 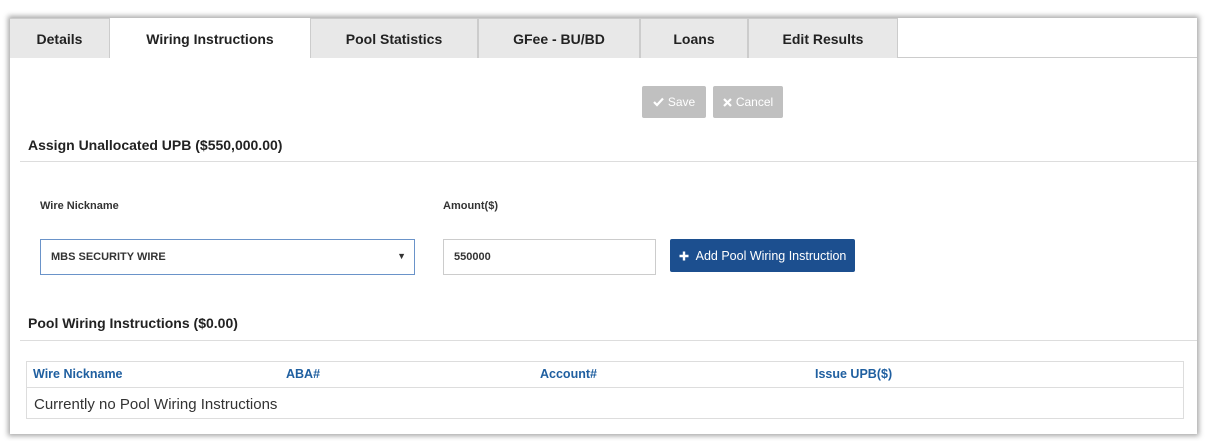 What do you see at coordinates (133, 323) in the screenshot?
I see `pool-wiring-title: Pool Wiring Instructions ($0.00)` at bounding box center [133, 323].